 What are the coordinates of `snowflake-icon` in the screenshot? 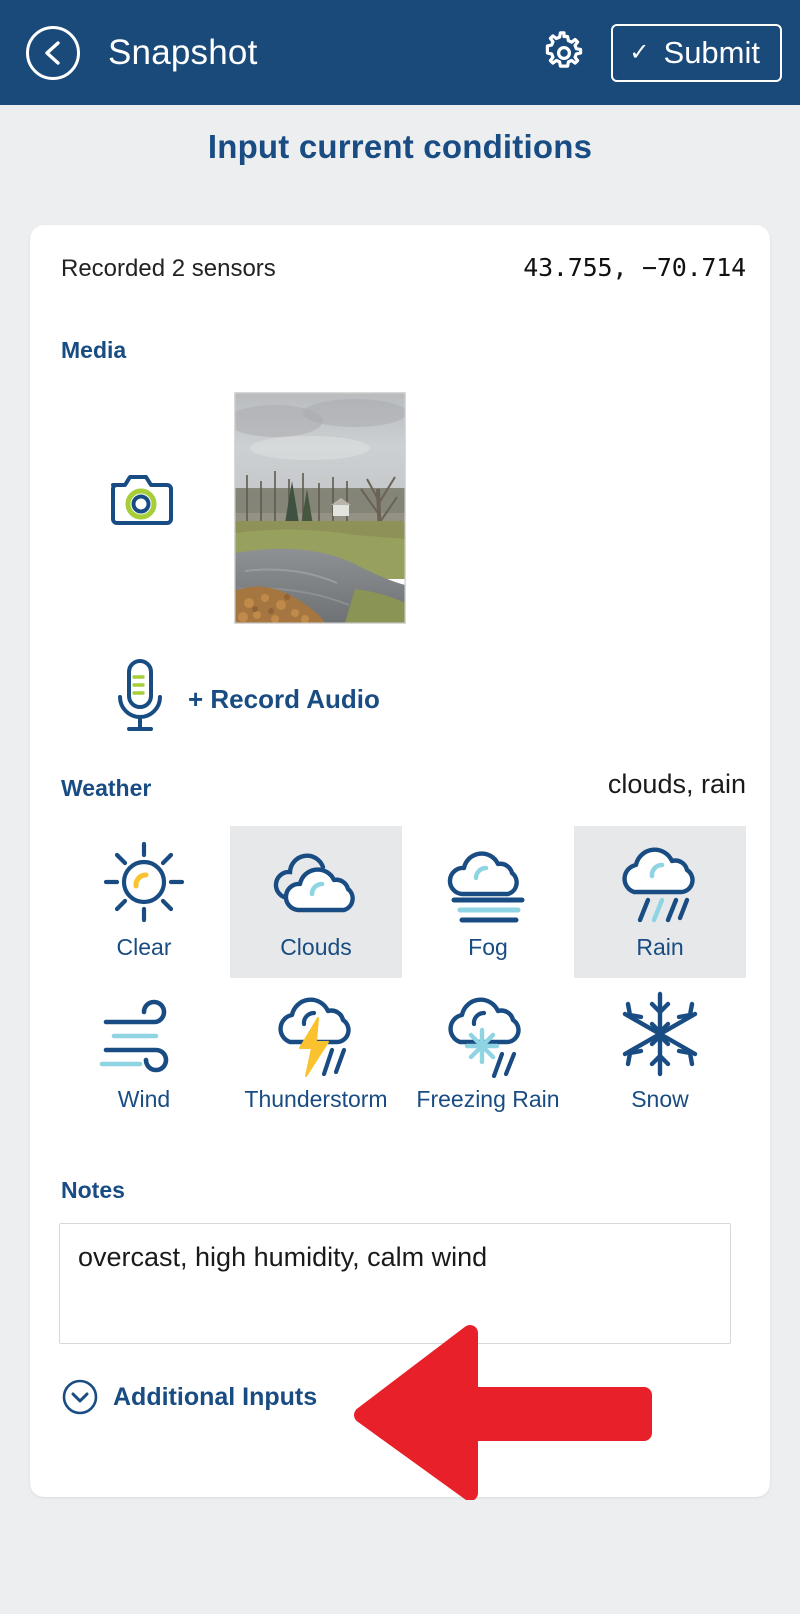 It's located at (660, 1034).